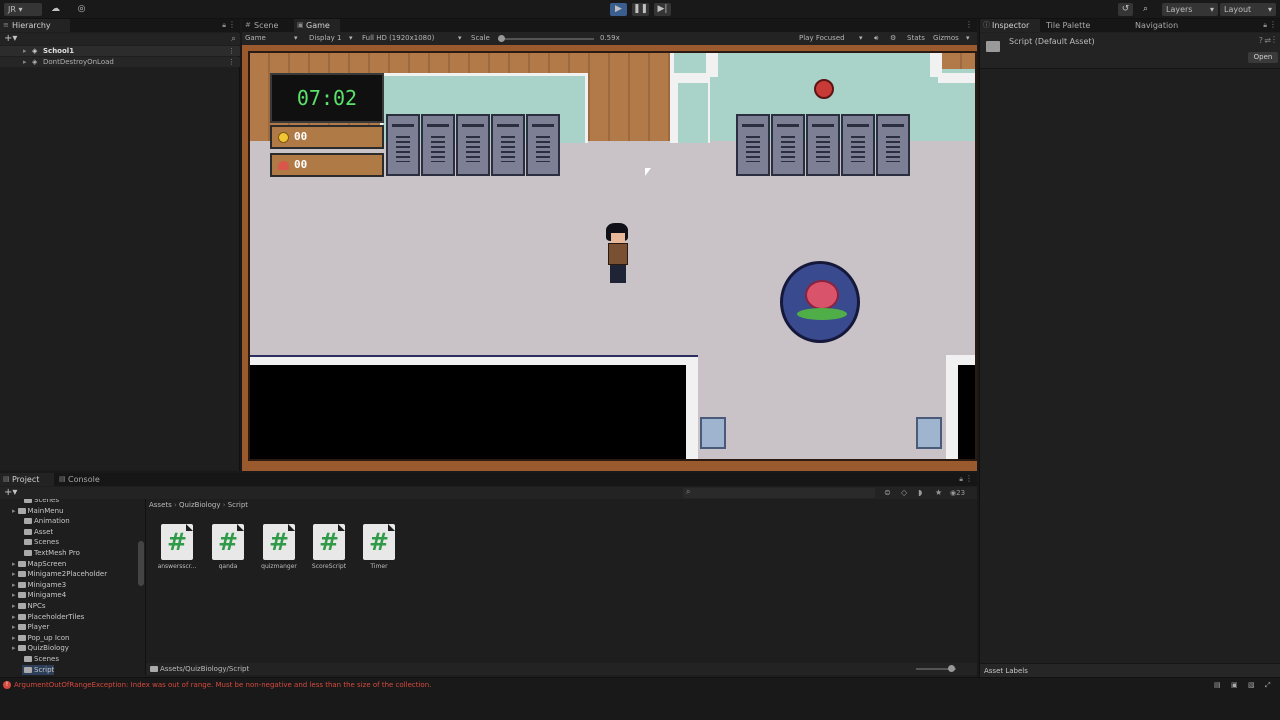 The height and width of the screenshot is (720, 1280). Describe the element at coordinates (1130, 670) in the screenshot. I see `asset-labels-bar: Asset Labels` at that location.